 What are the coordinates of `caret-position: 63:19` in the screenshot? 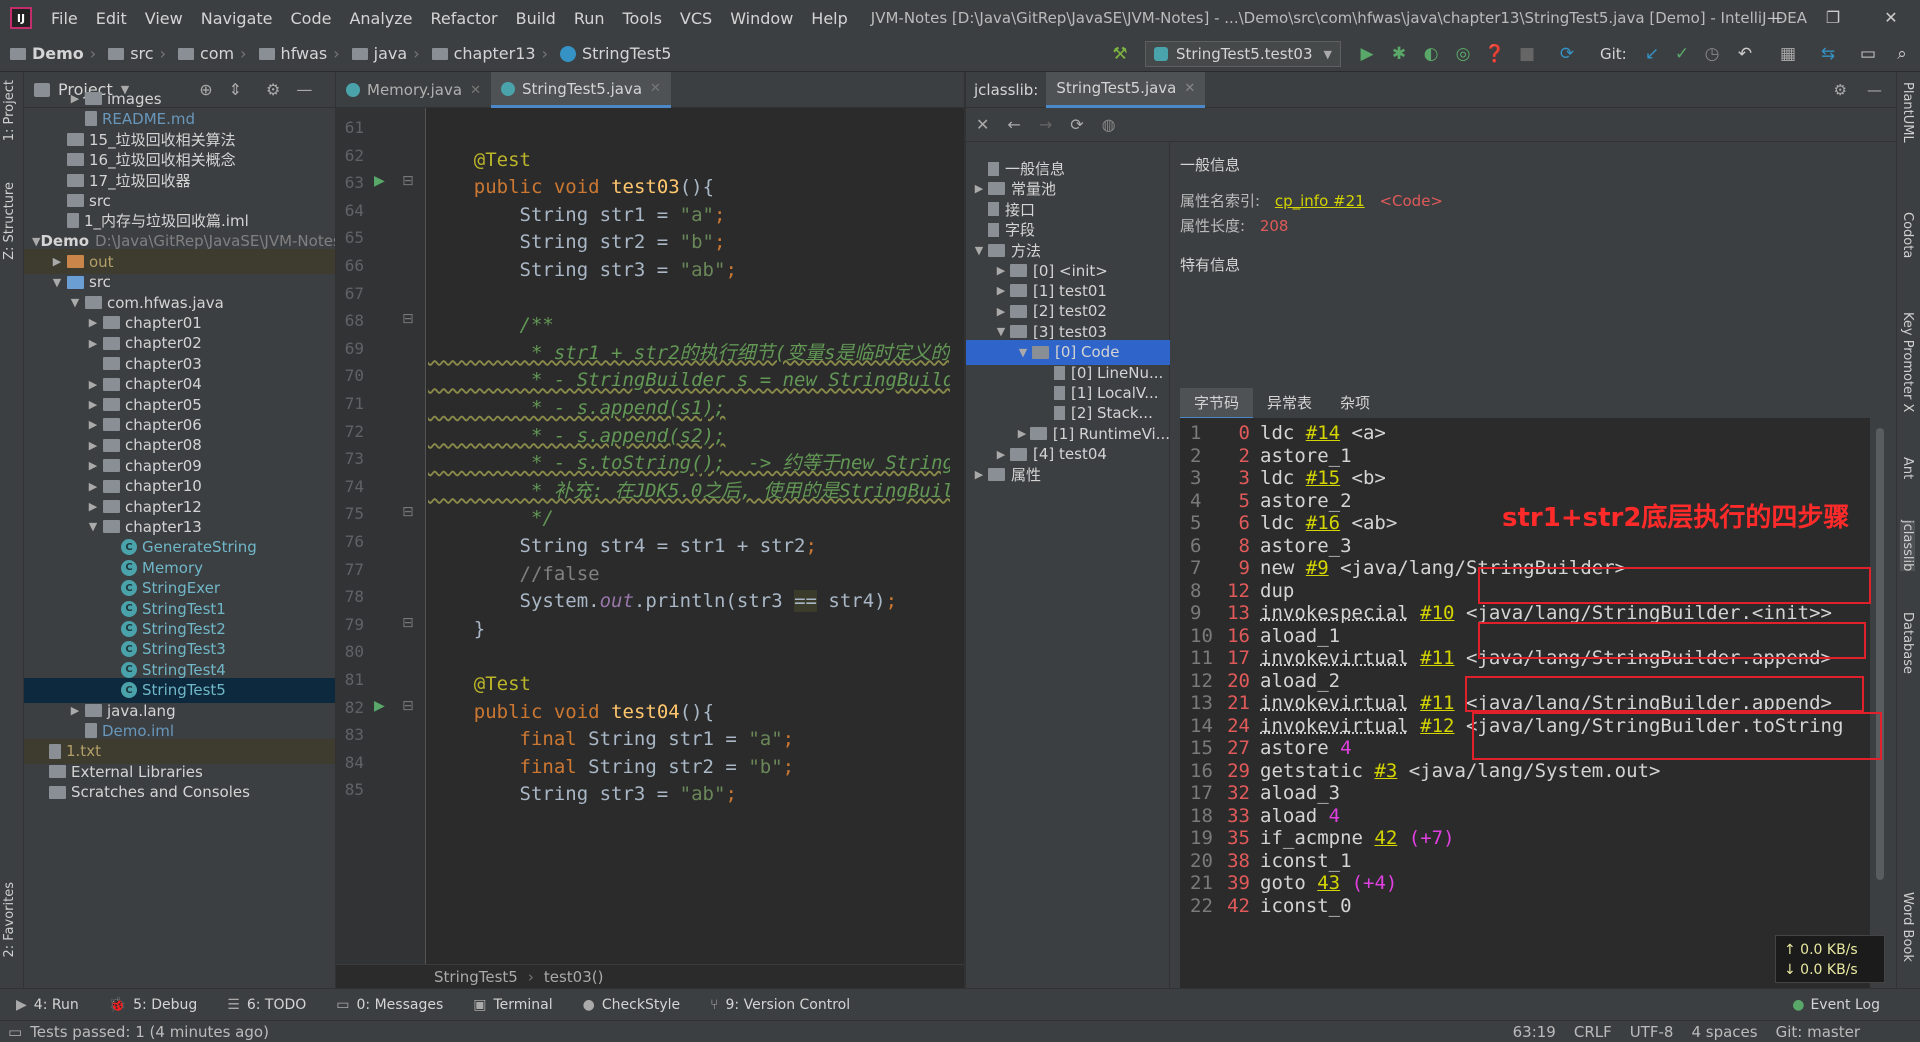 It's located at (1534, 1032).